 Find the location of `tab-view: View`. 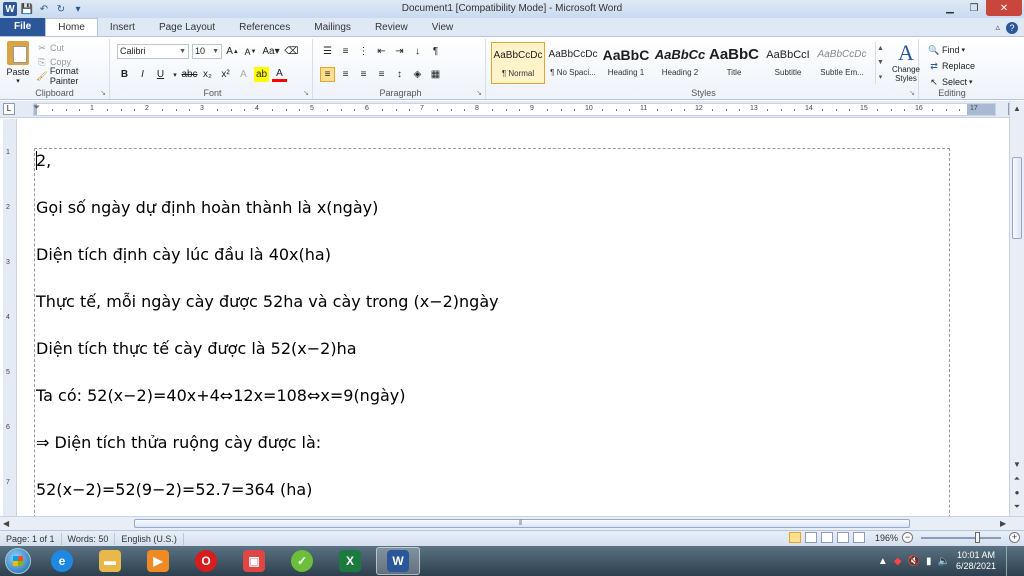

tab-view: View is located at coordinates (443, 27).